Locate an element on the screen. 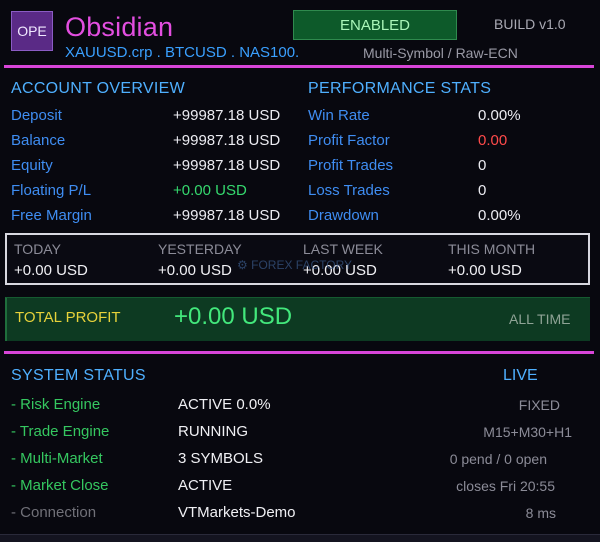 The height and width of the screenshot is (542, 600). total-profit-box: TOTAL PROFIT +0.00 USD ALL TIME is located at coordinates (297, 319).